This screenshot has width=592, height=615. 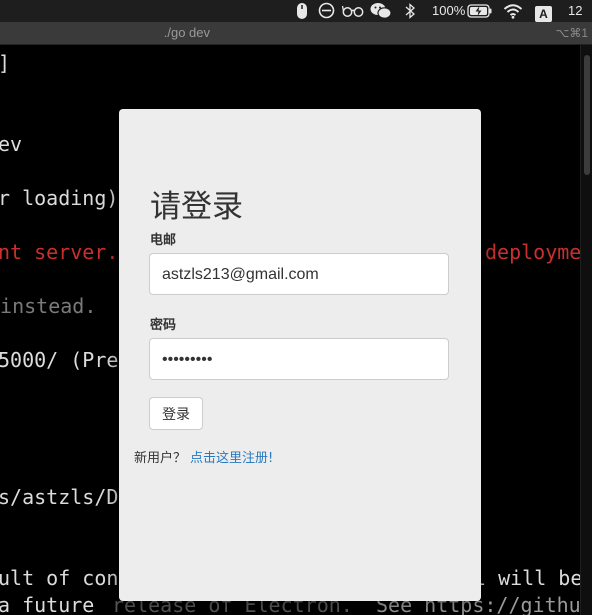 I want to click on glasses-icon, so click(x=352, y=11).